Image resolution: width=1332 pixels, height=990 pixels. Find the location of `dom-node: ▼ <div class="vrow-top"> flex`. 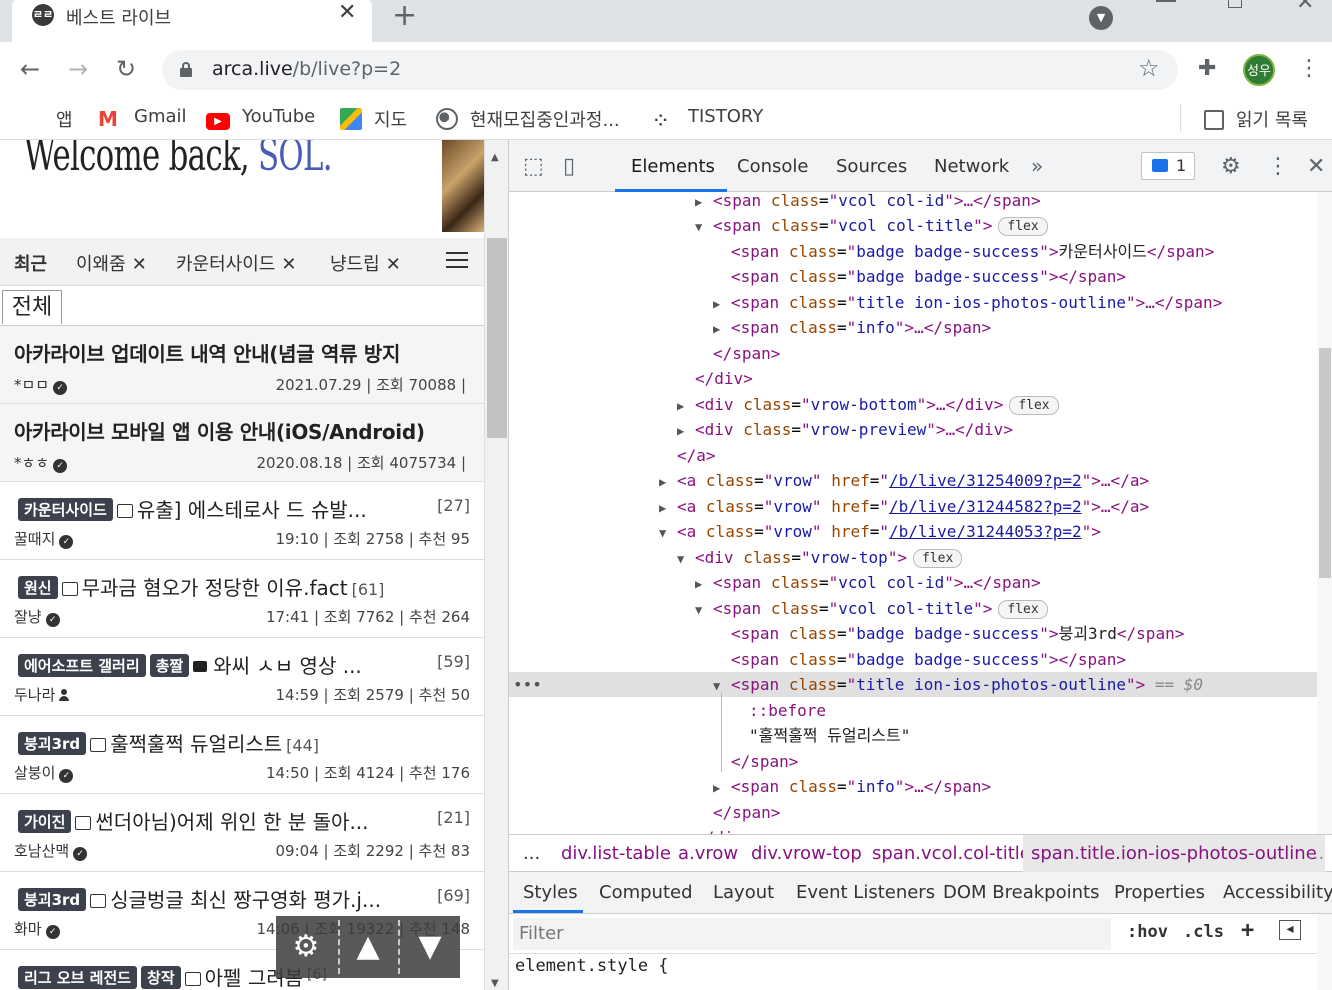

dom-node: ▼ <div class="vrow-top"> flex is located at coordinates (913, 557).